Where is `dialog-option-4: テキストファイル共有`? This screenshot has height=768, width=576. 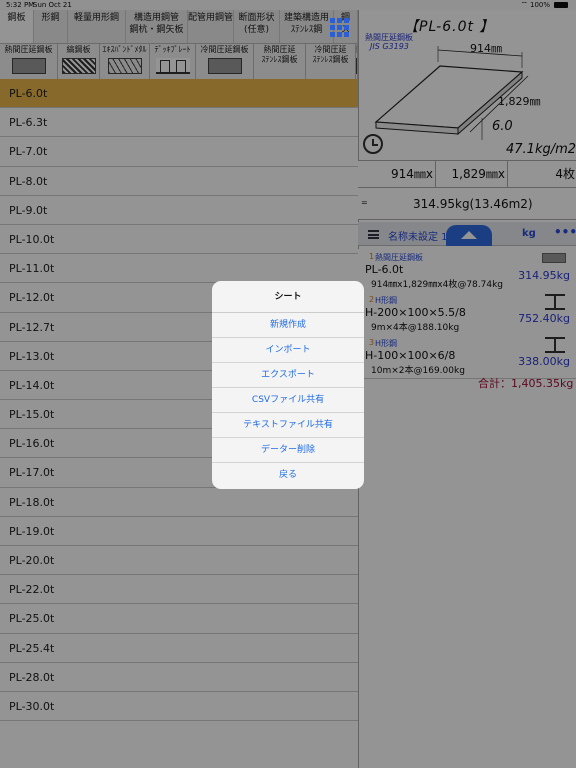
dialog-option-4: テキストファイル共有 is located at coordinates (288, 425).